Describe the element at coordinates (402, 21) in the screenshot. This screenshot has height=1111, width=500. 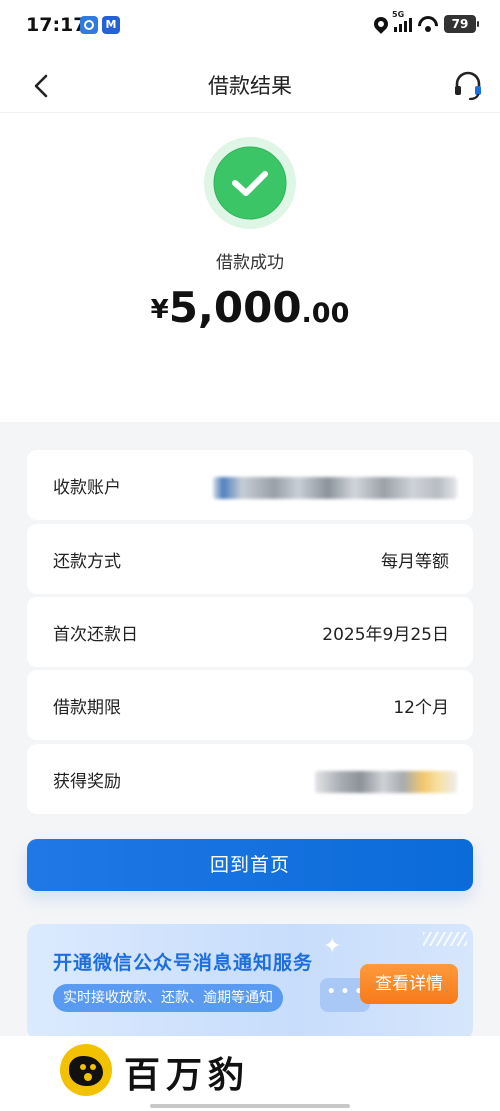
I see `signal-icon: 5G` at that location.